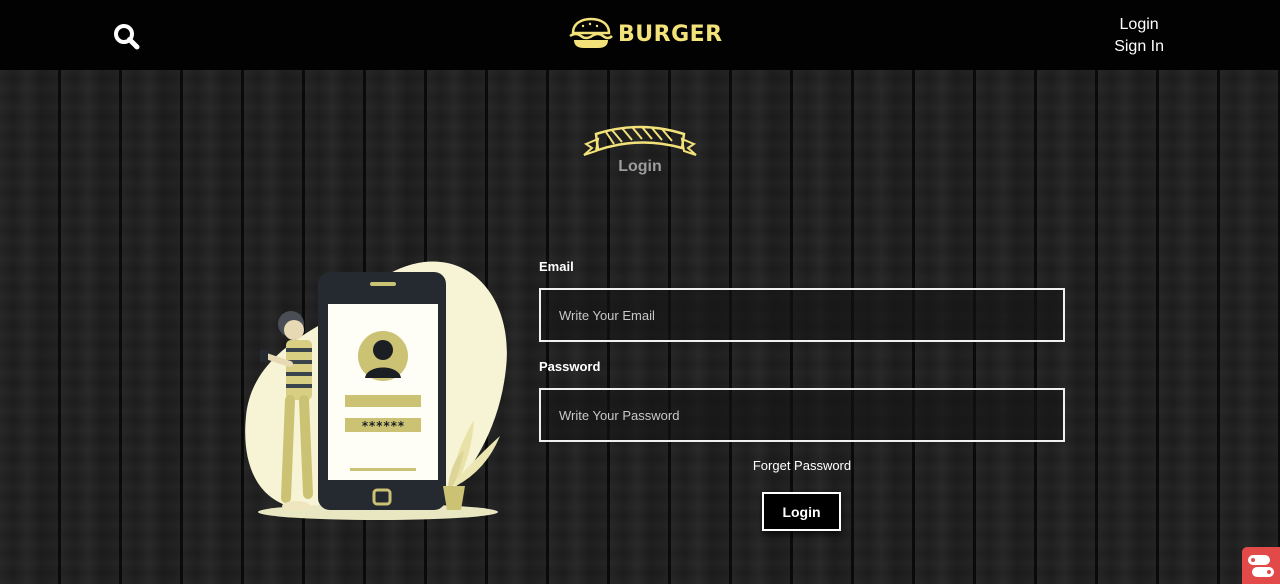  What do you see at coordinates (1139, 25) in the screenshot?
I see `login-link: Login` at bounding box center [1139, 25].